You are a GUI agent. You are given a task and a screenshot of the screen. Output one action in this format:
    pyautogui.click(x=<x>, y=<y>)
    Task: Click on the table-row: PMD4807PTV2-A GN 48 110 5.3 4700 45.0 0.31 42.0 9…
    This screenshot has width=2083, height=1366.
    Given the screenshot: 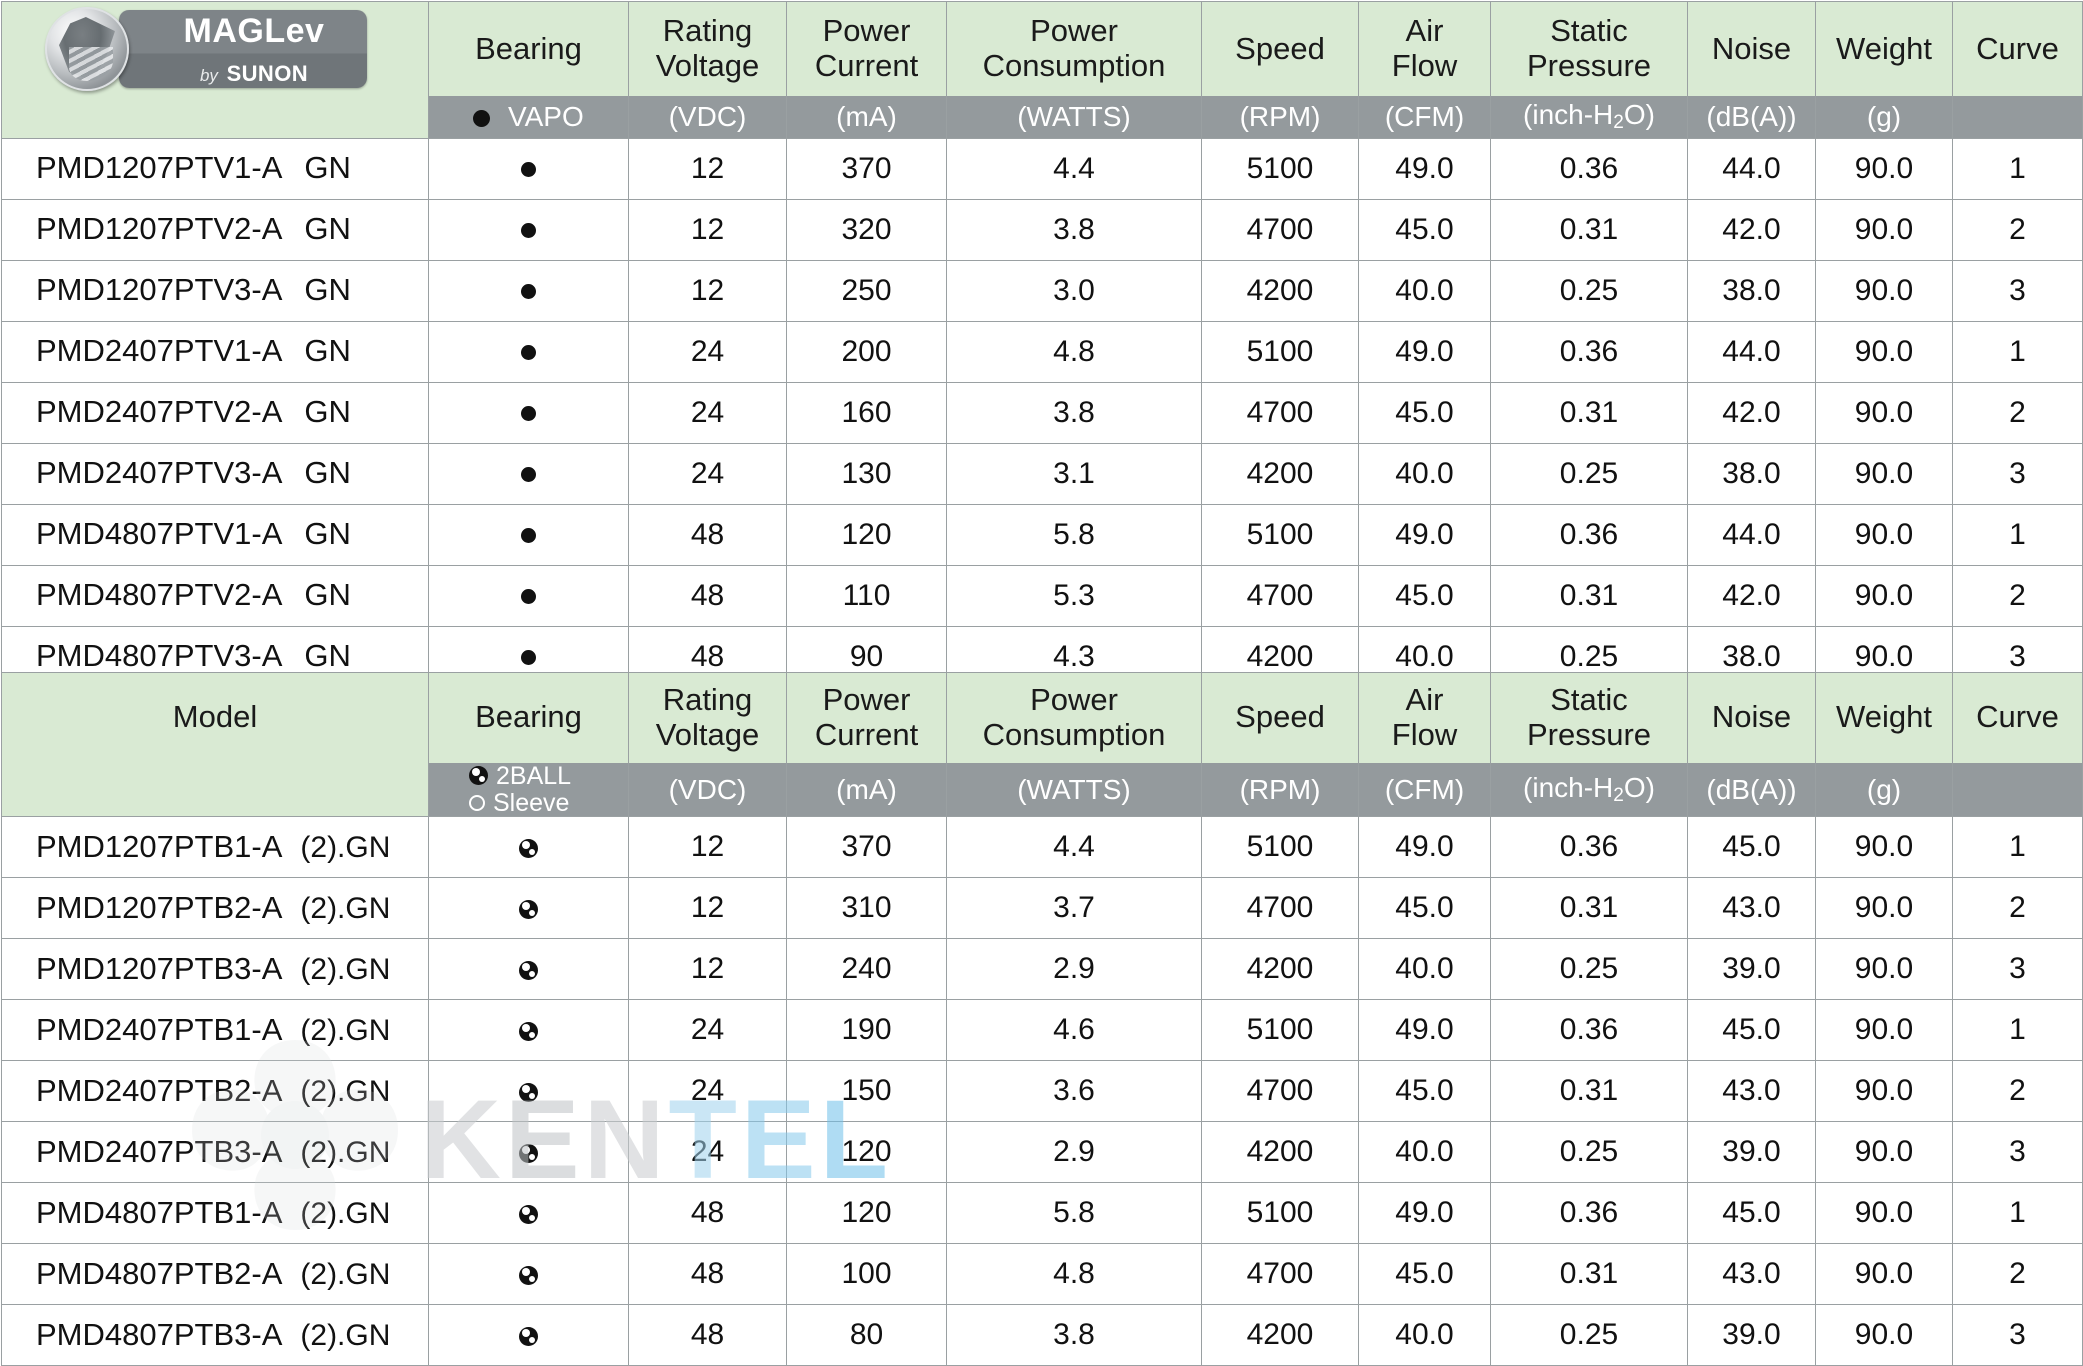 What is the action you would take?
    pyautogui.click(x=1042, y=595)
    